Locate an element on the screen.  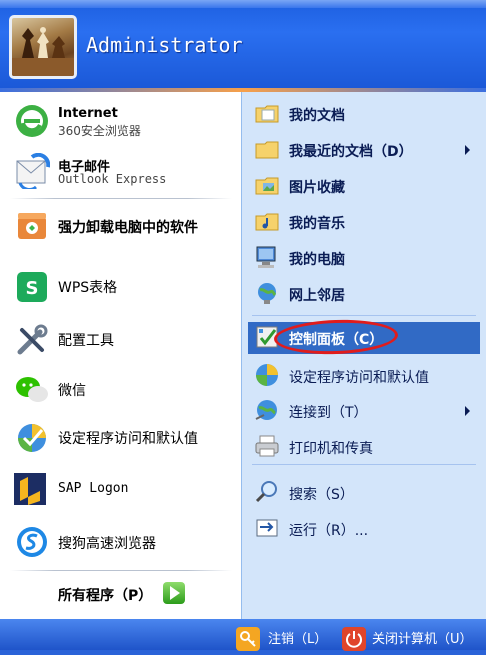
shutdown-label: 关闭计算机（U） is located at coordinates (422, 639).